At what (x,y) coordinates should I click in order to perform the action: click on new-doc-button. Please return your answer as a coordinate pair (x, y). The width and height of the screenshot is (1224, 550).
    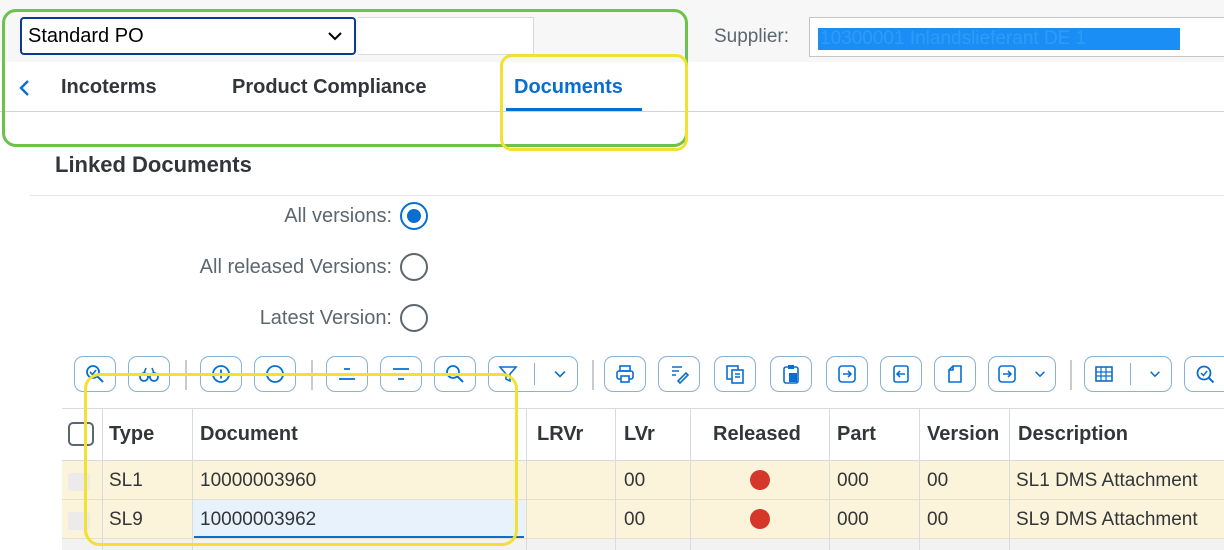
    Looking at the image, I should click on (955, 374).